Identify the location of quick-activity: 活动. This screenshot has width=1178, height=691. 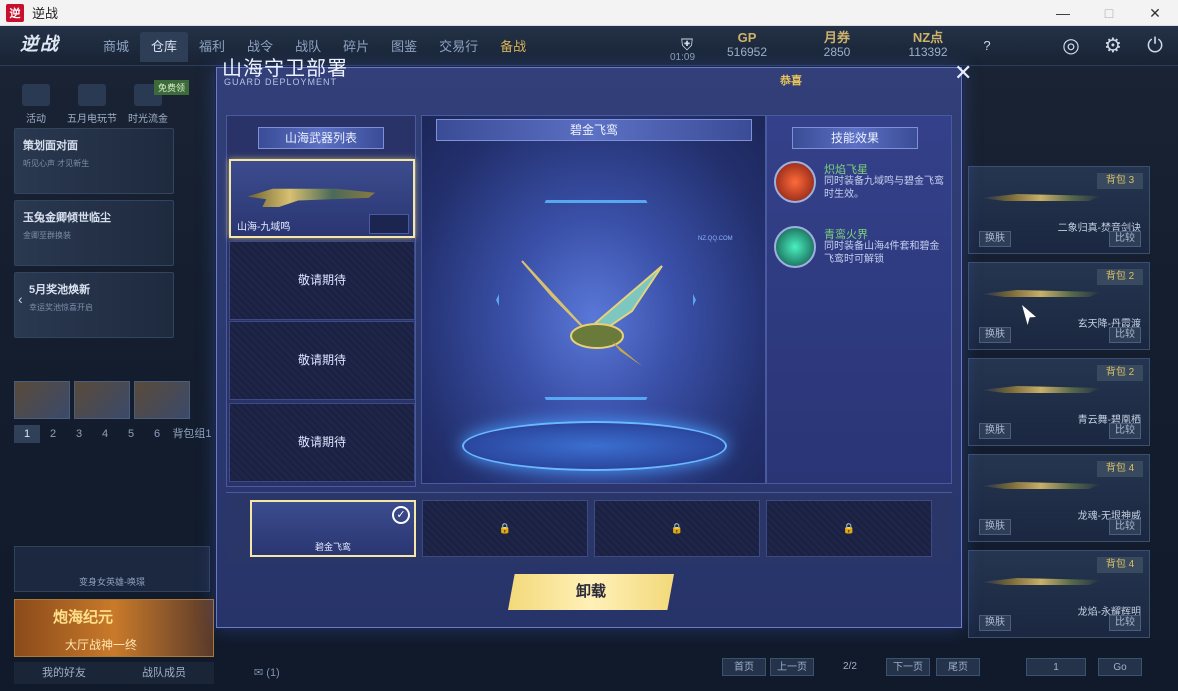
(36, 104).